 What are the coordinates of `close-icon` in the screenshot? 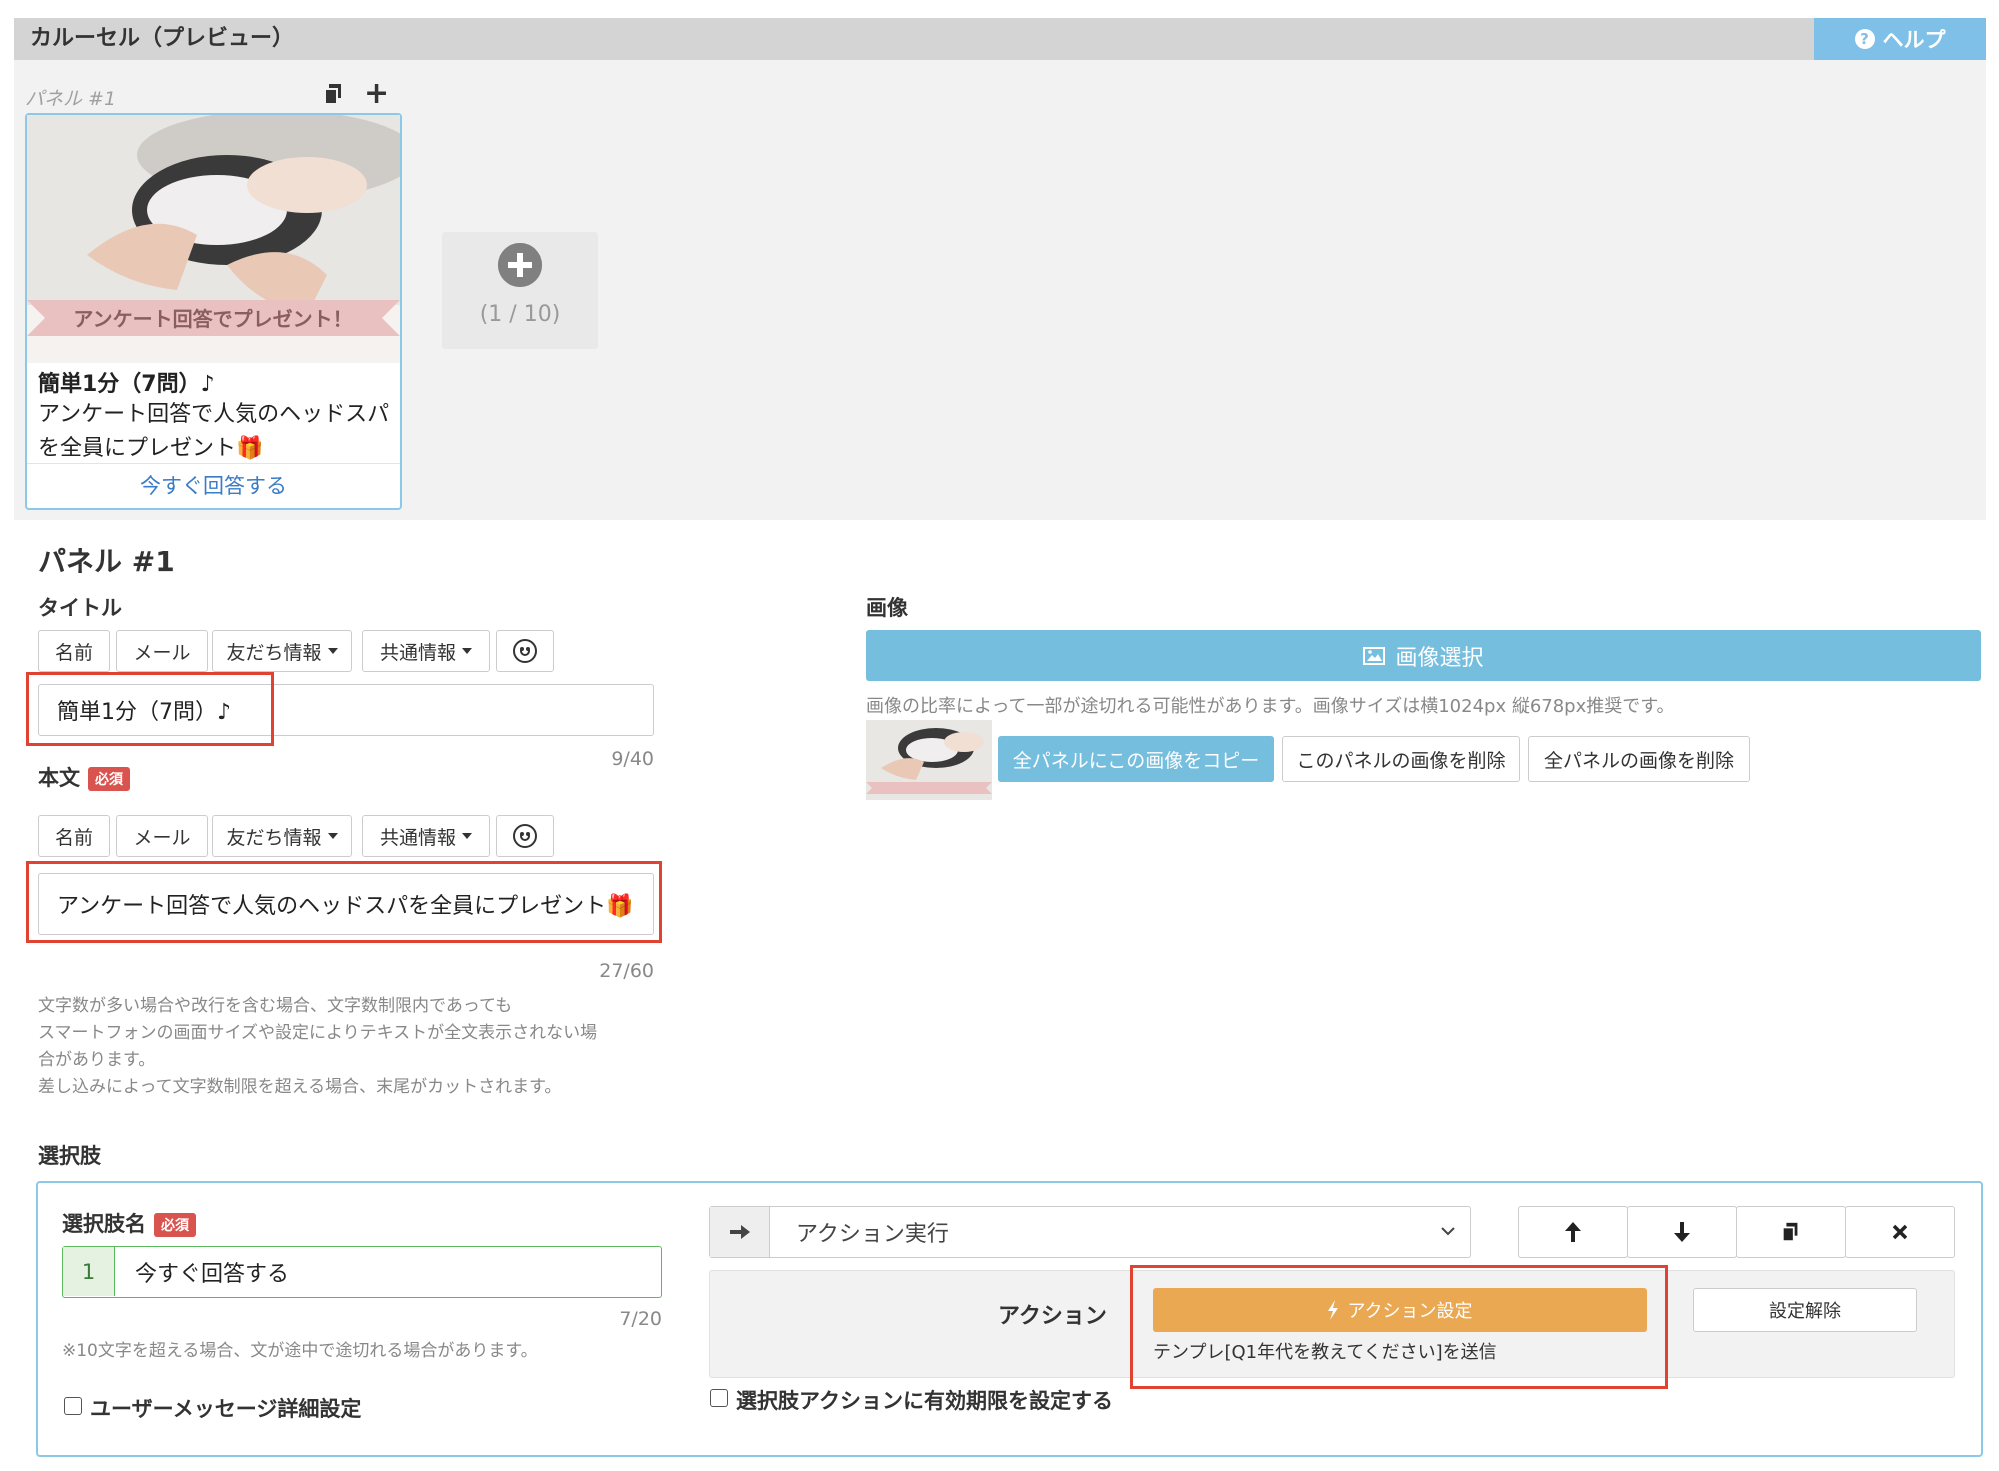 It's located at (1900, 1232).